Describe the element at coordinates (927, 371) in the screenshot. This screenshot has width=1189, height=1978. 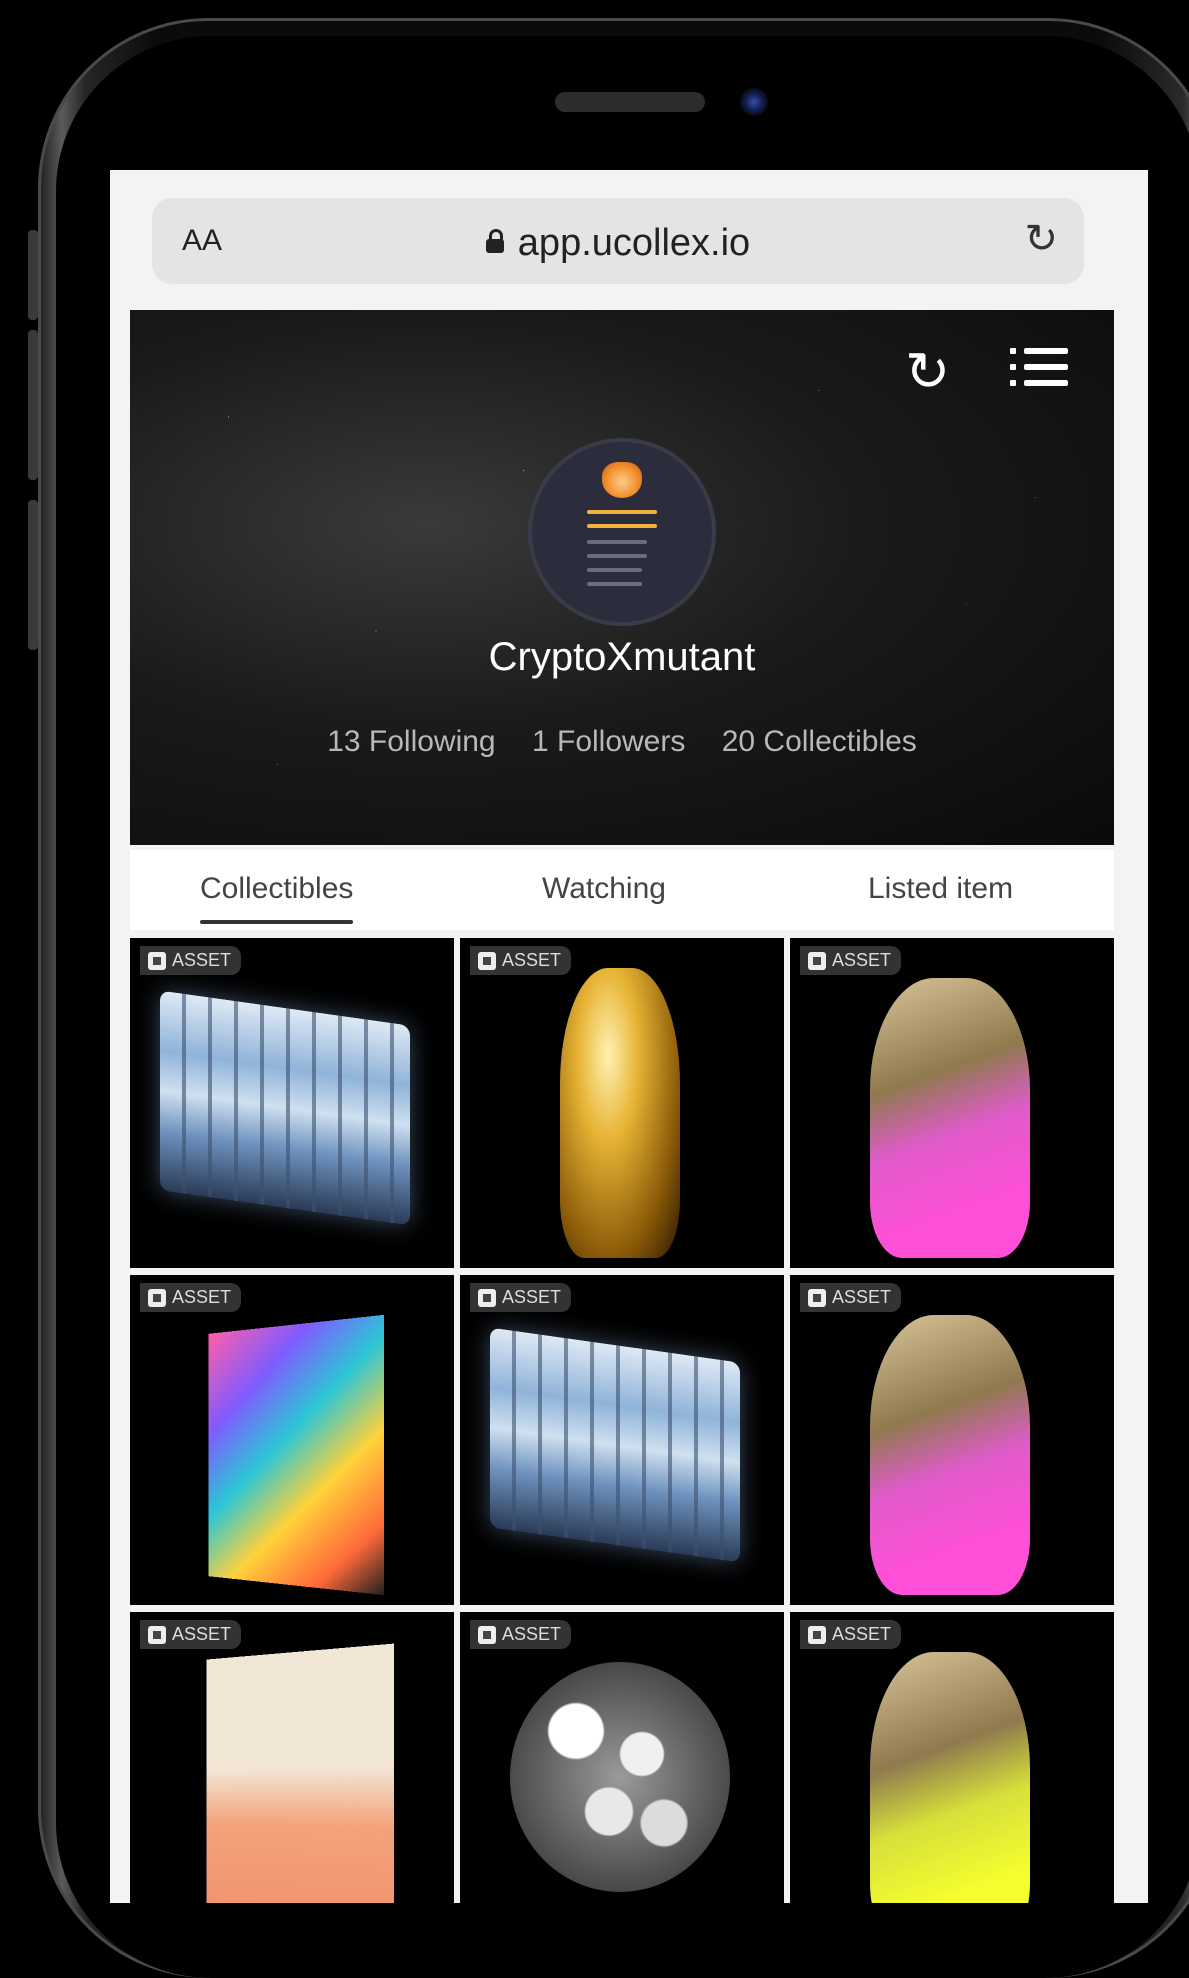
I see `history-icon: ↻` at that location.